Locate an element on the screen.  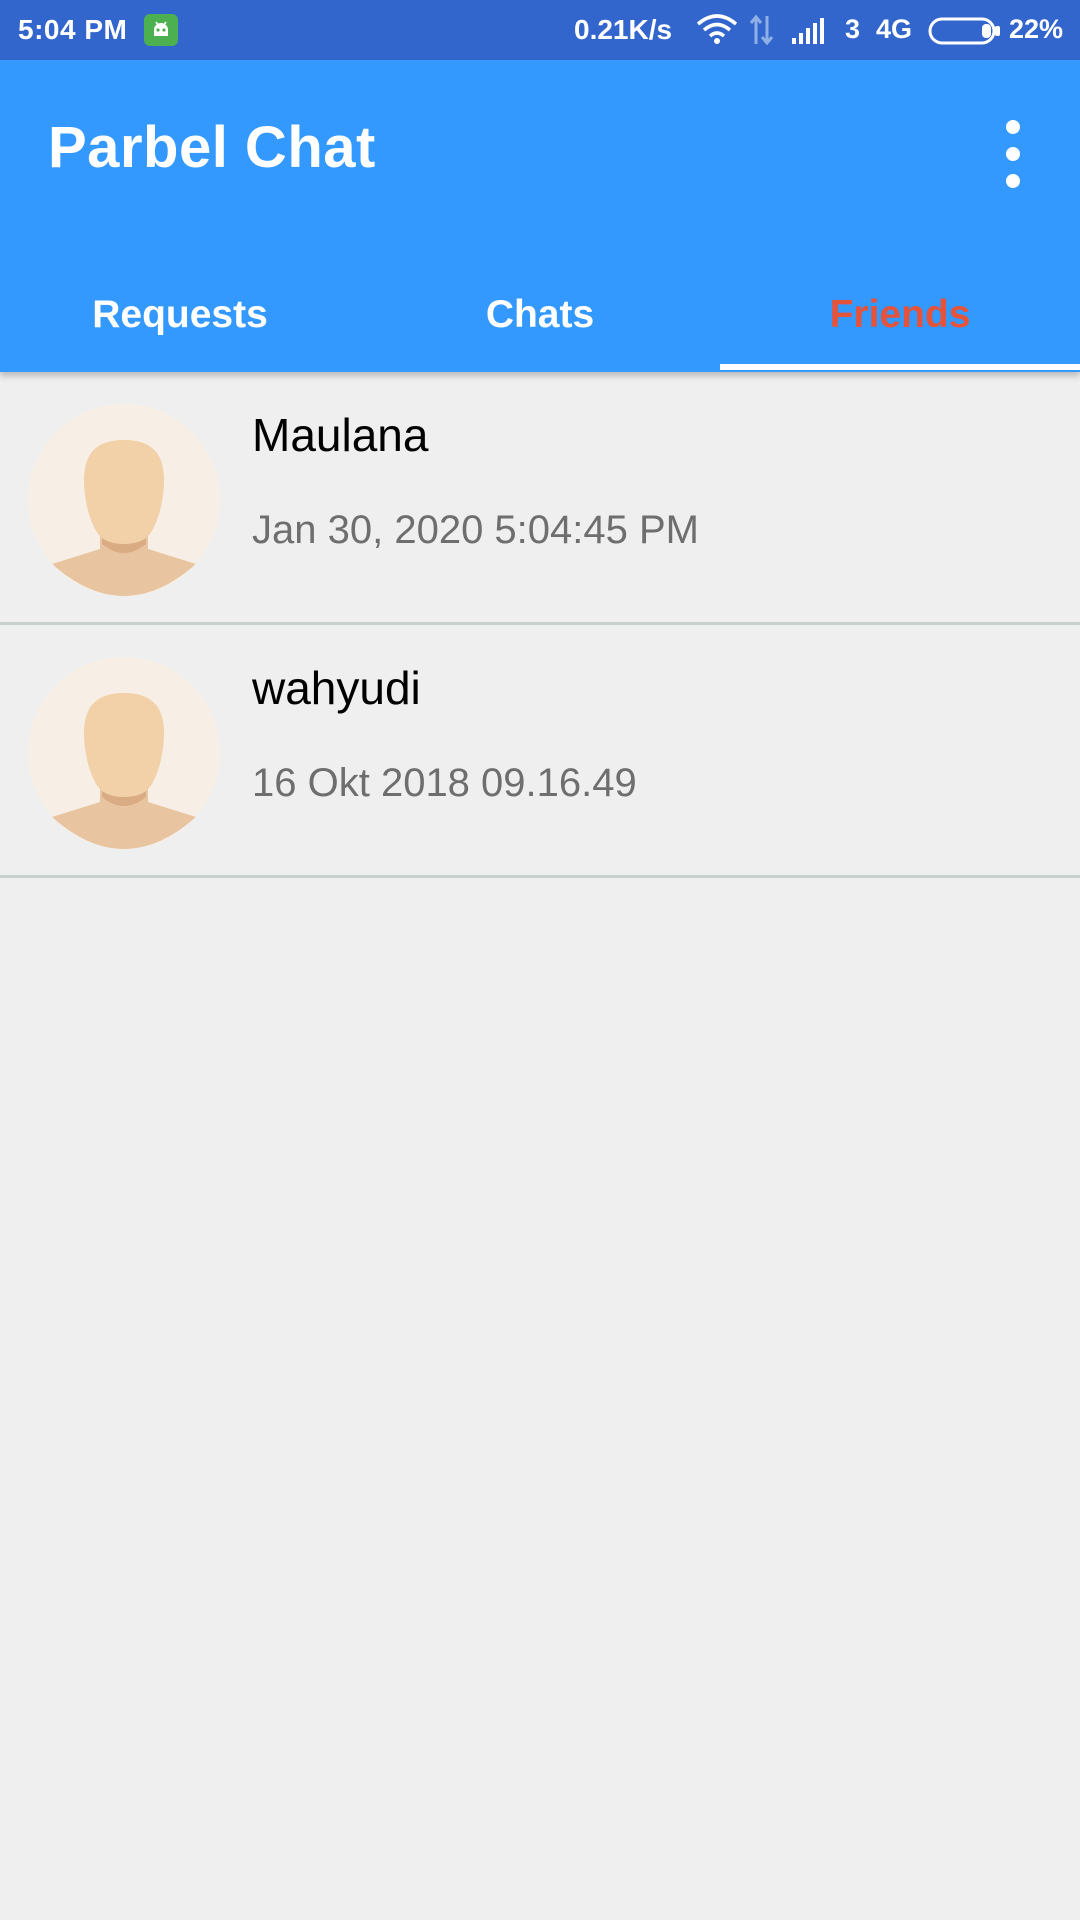
friend-name: wahyudi is located at coordinates (336, 688).